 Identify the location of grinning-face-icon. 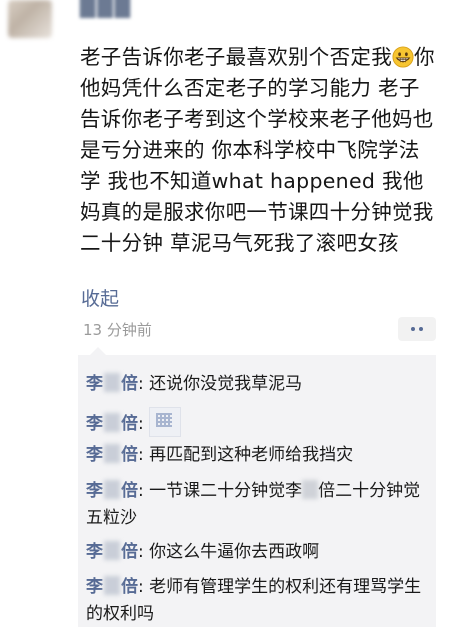
(403, 57).